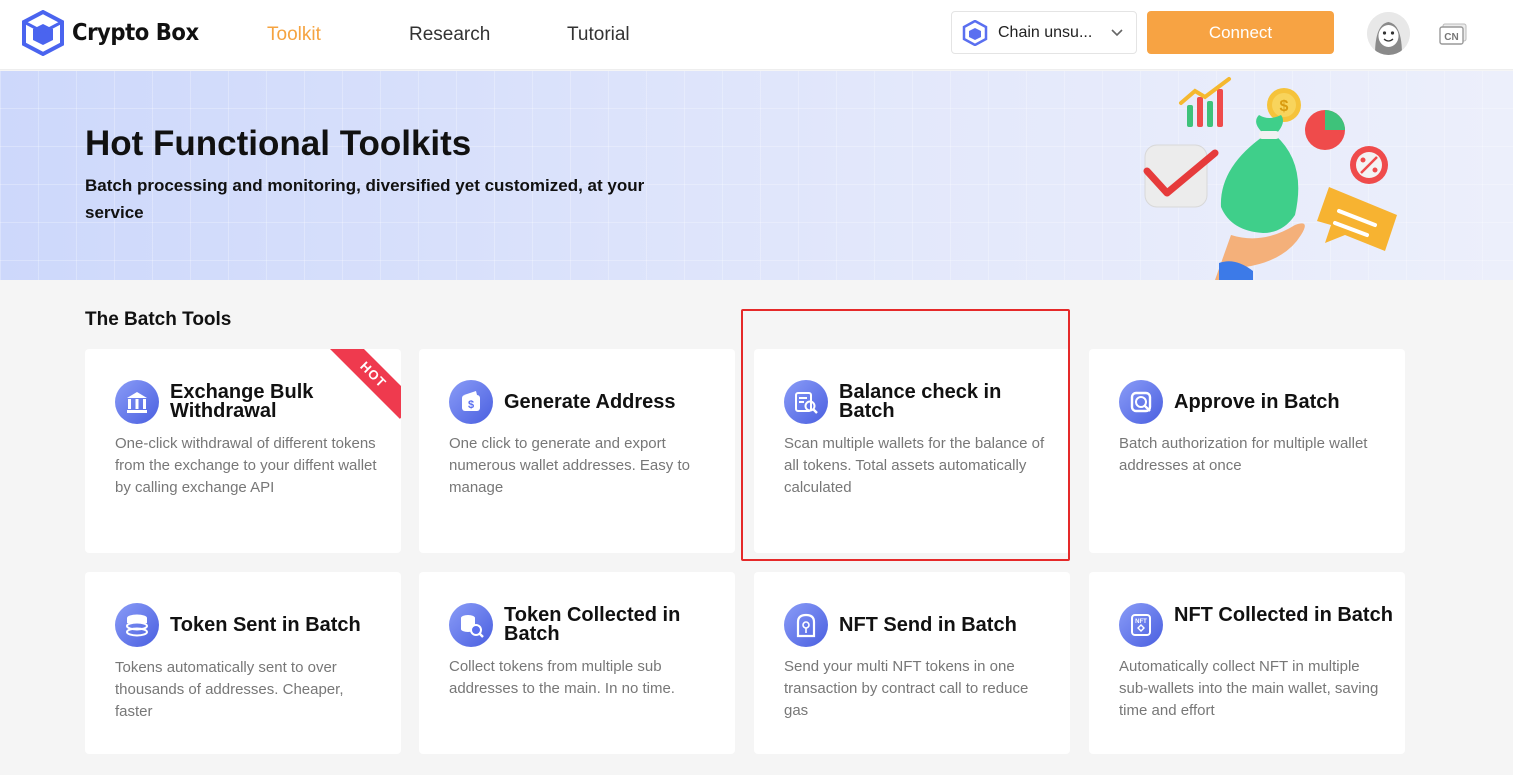 This screenshot has height=775, width=1513. I want to click on connect-button: Connect, so click(1240, 32).